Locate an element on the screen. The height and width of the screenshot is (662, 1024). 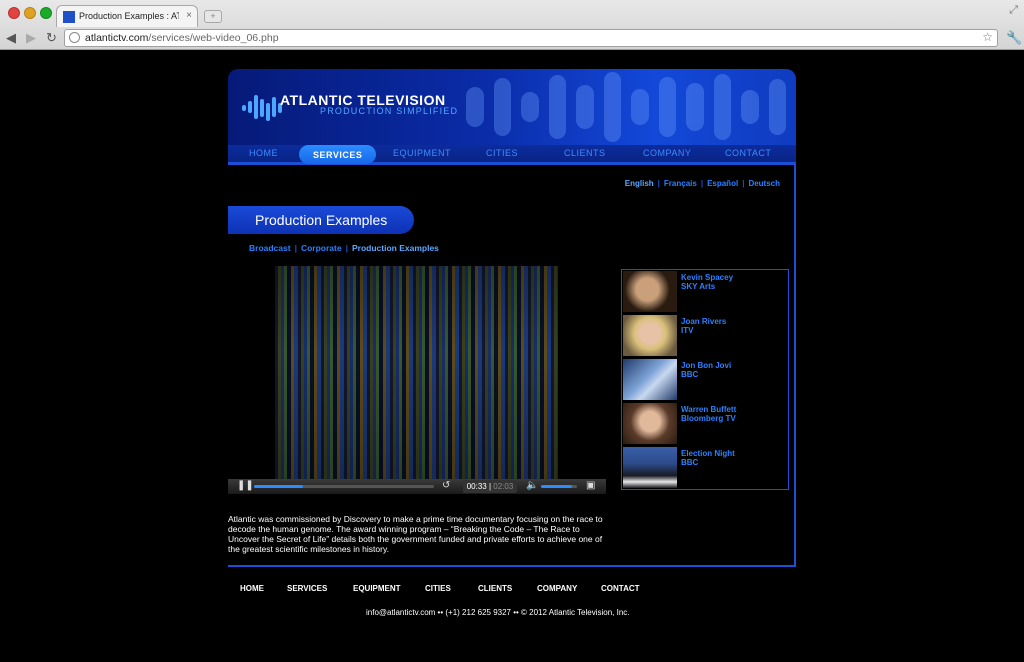
volume-slider is located at coordinates (559, 486).